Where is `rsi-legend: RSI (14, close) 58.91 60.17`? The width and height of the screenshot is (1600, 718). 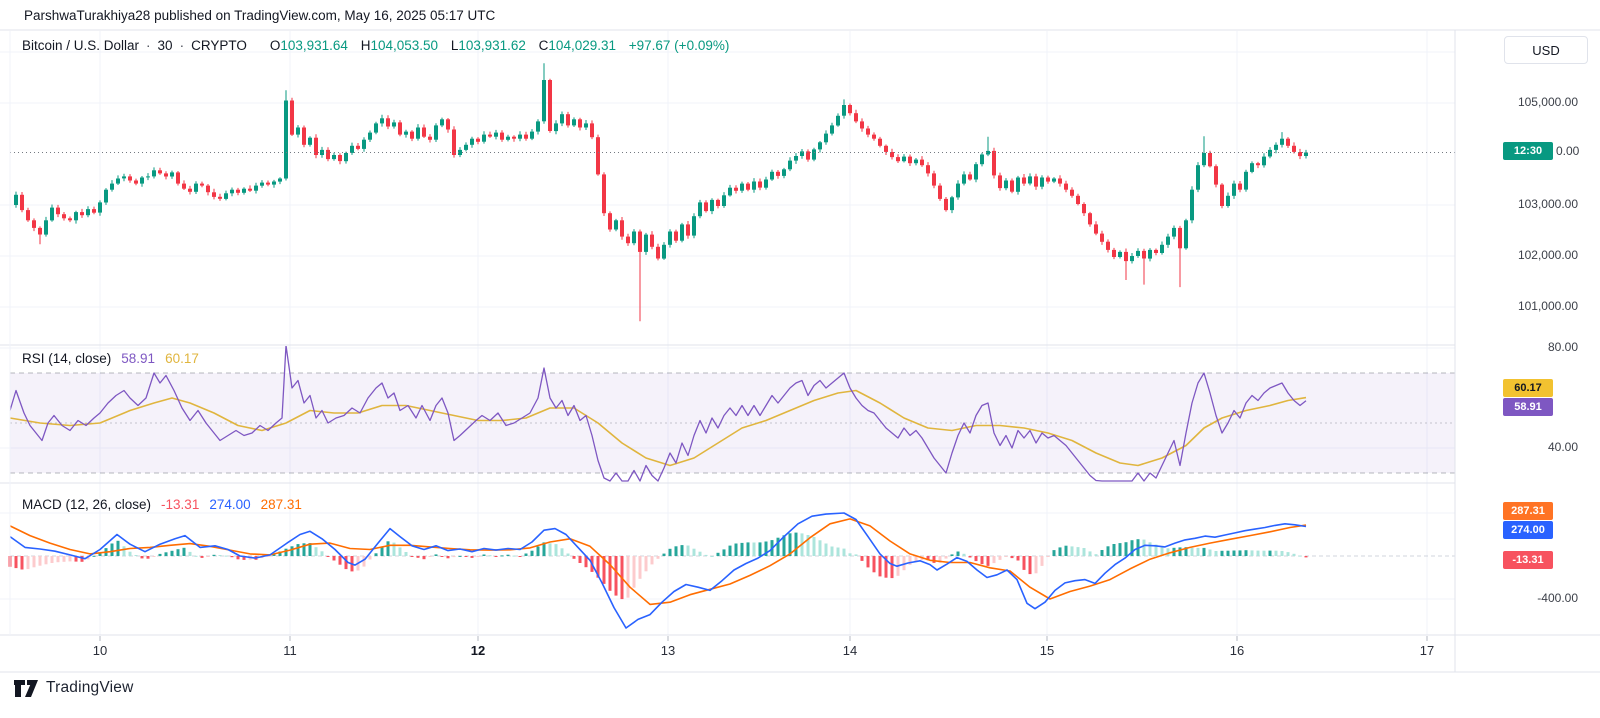
rsi-legend: RSI (14, close) 58.91 60.17 is located at coordinates (110, 358).